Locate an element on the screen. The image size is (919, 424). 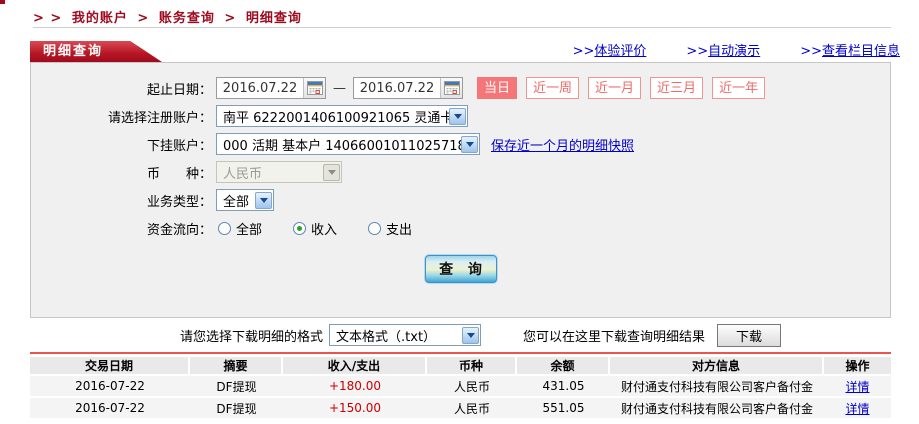
cell-balance: 551.05 is located at coordinates (563, 408).